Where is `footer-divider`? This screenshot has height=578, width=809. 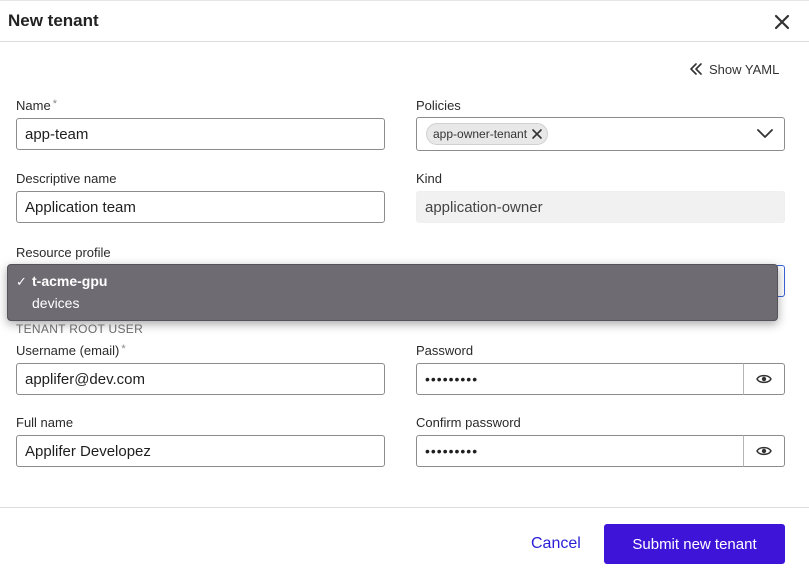 footer-divider is located at coordinates (404, 507).